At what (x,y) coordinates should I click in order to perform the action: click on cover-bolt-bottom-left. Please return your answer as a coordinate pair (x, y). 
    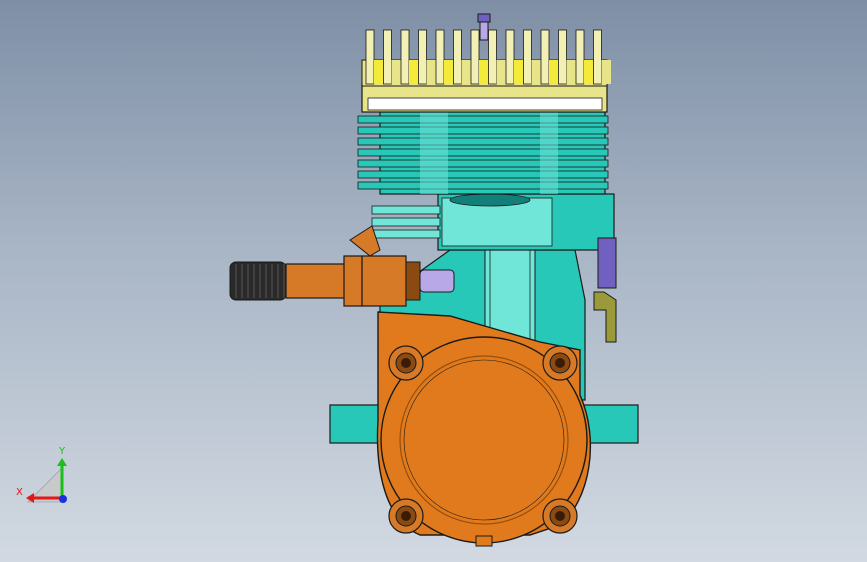
    Looking at the image, I should click on (406, 516).